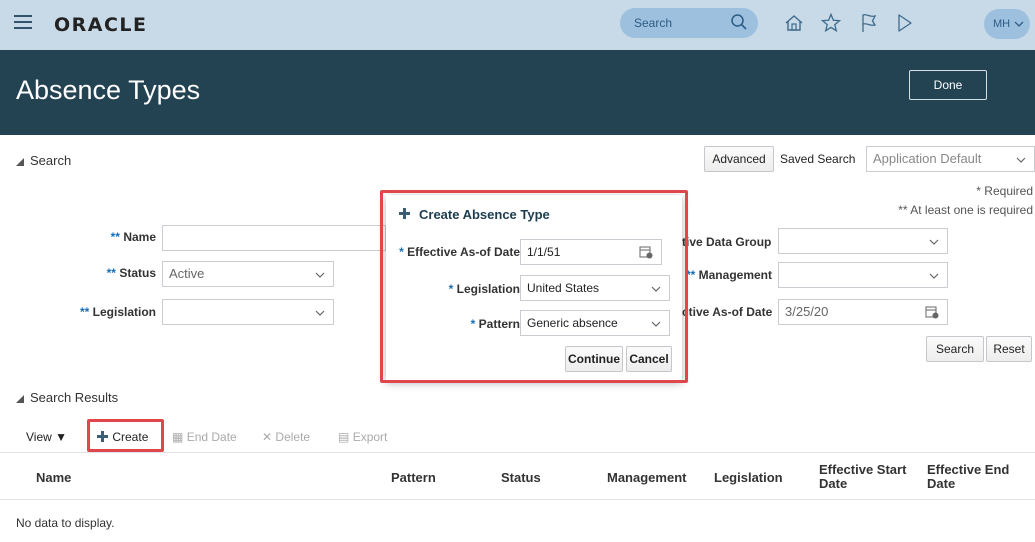 This screenshot has height=542, width=1035. I want to click on name-label-text: Name, so click(139, 237).